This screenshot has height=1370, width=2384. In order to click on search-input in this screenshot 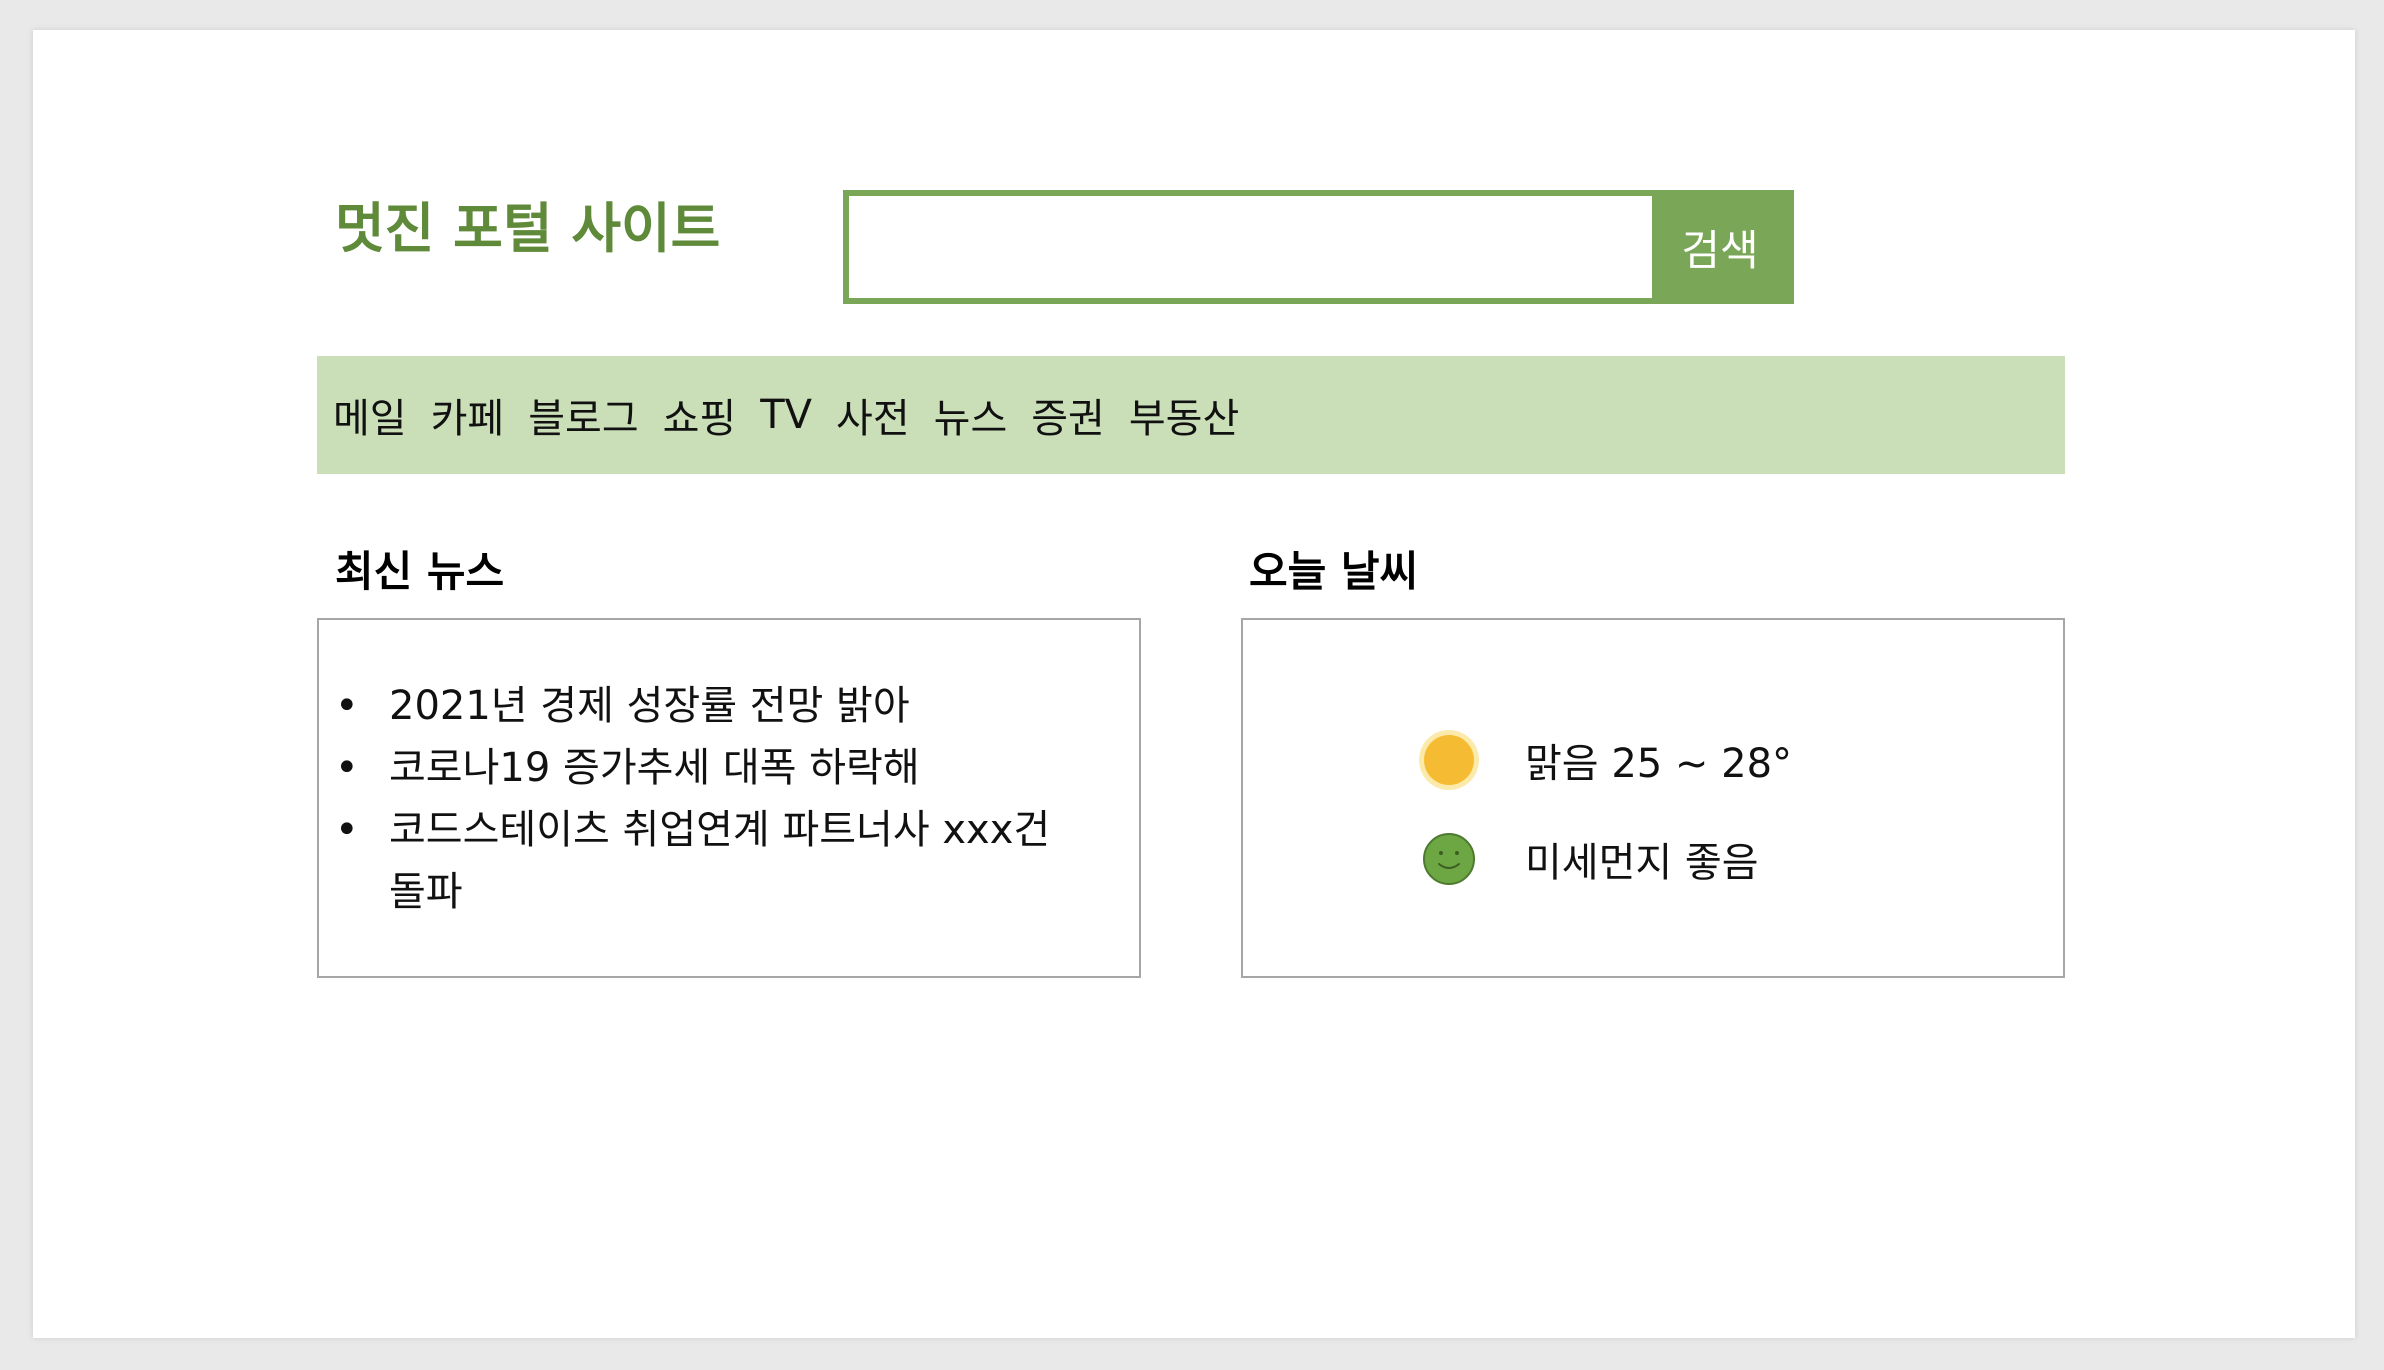, I will do `click(1250, 247)`.